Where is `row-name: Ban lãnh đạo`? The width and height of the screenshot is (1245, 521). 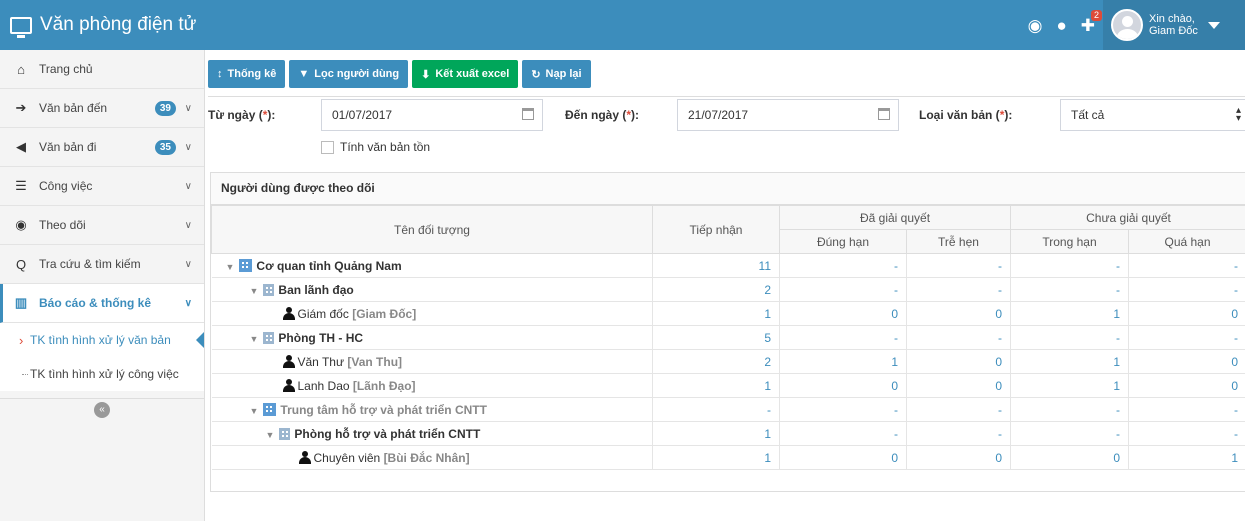 row-name: Ban lãnh đạo is located at coordinates (316, 289).